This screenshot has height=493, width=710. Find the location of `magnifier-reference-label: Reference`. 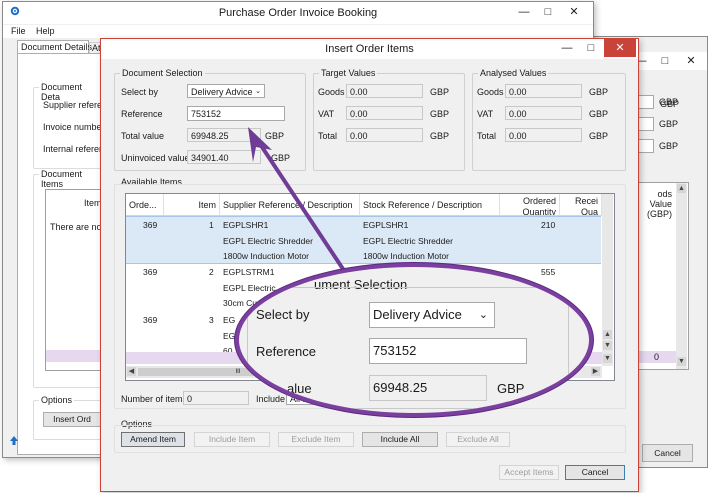

magnifier-reference-label: Reference is located at coordinates (286, 351).